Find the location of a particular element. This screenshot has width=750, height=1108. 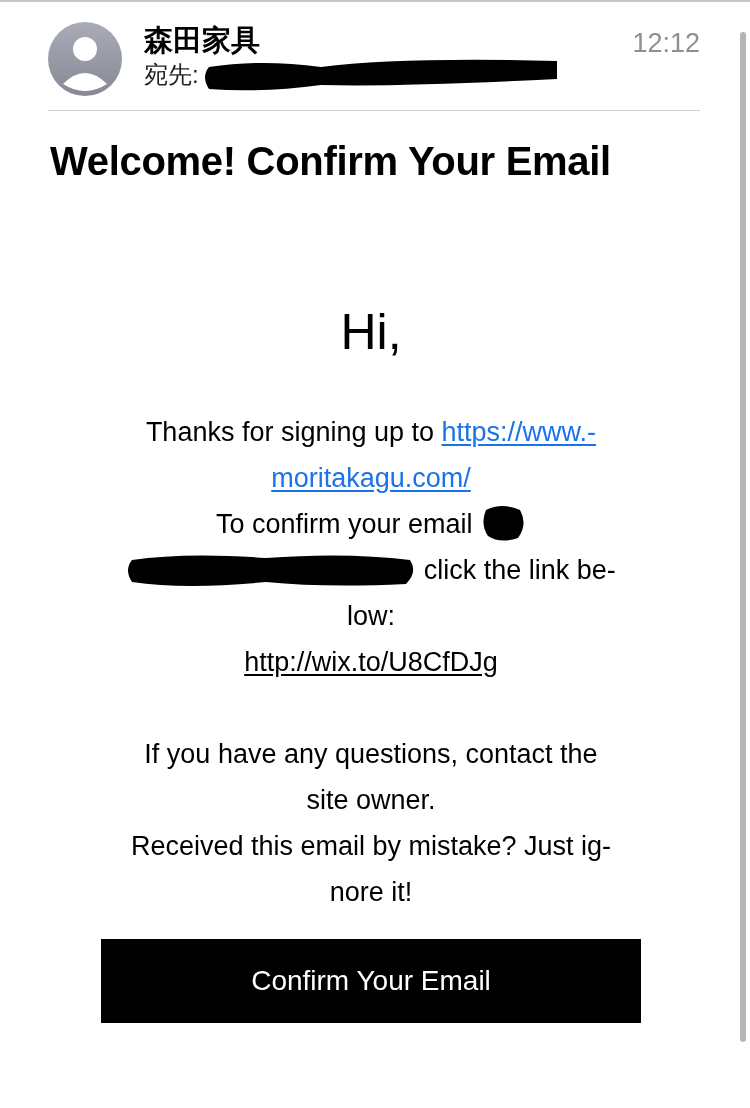

body-text: To confirm your email is located at coordinates (344, 524).